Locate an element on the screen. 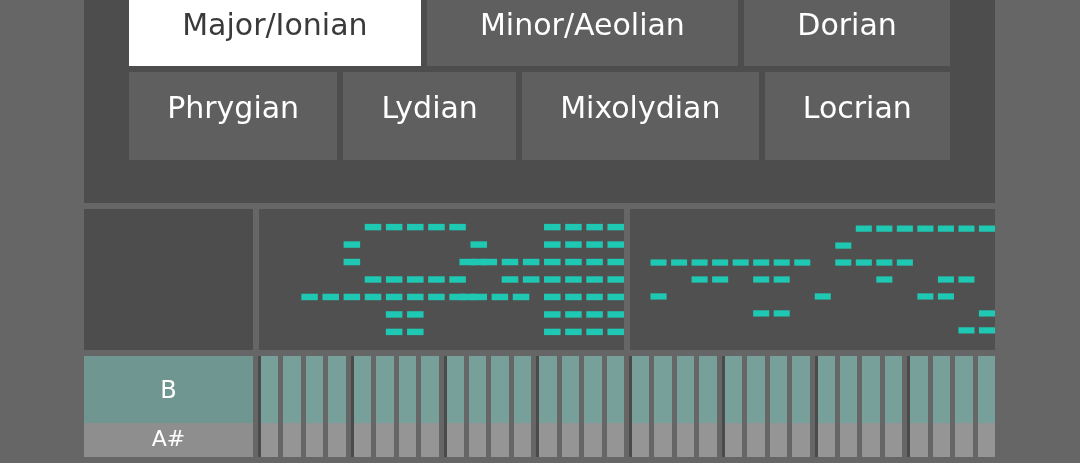  note-label: A# is located at coordinates (168, 440).